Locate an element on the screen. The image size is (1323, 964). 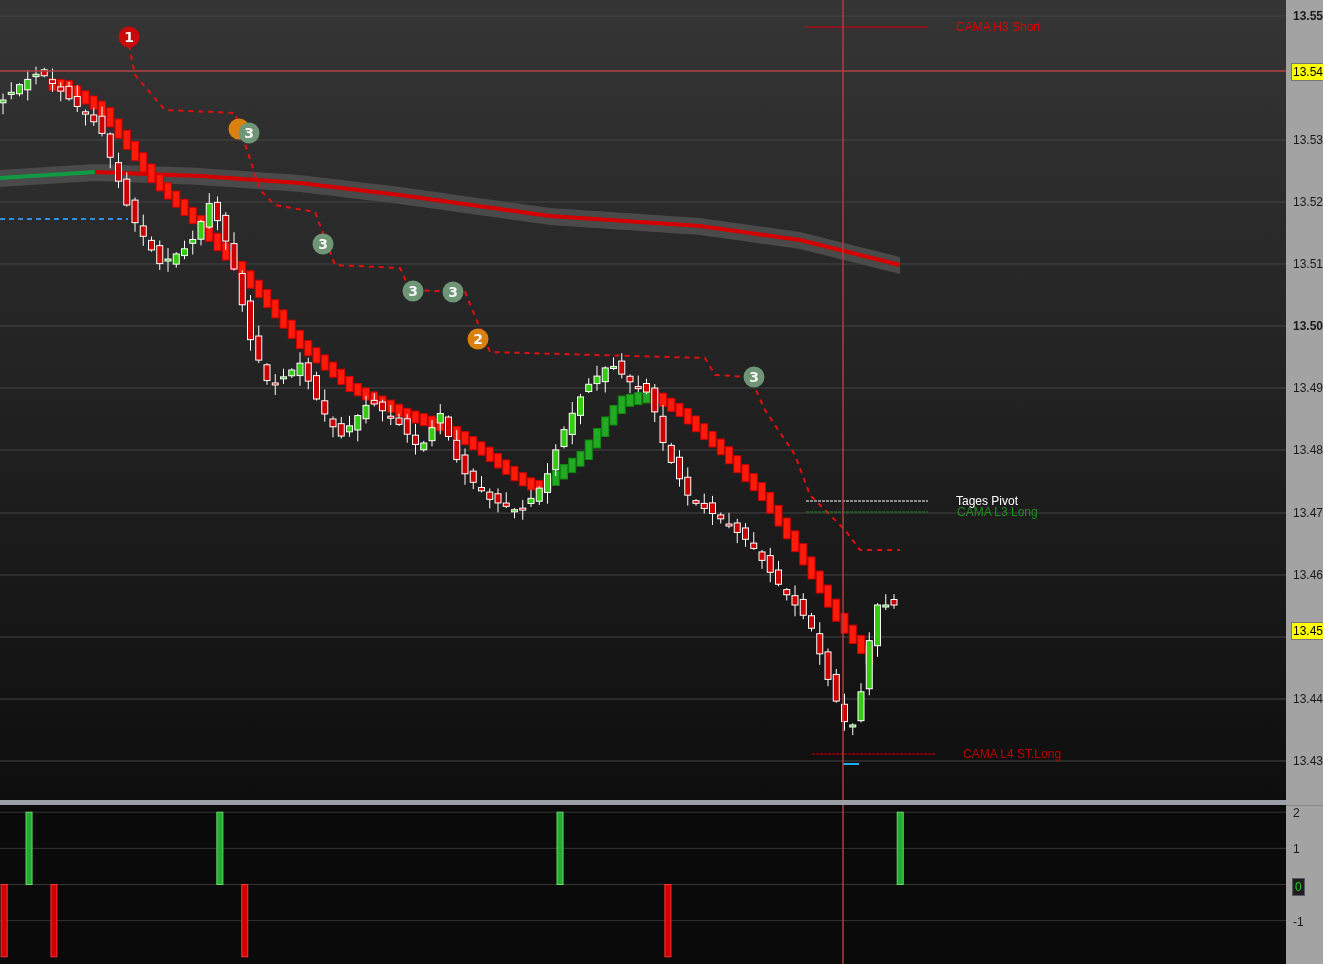
axis-label: -1 is located at coordinates (1298, 921).